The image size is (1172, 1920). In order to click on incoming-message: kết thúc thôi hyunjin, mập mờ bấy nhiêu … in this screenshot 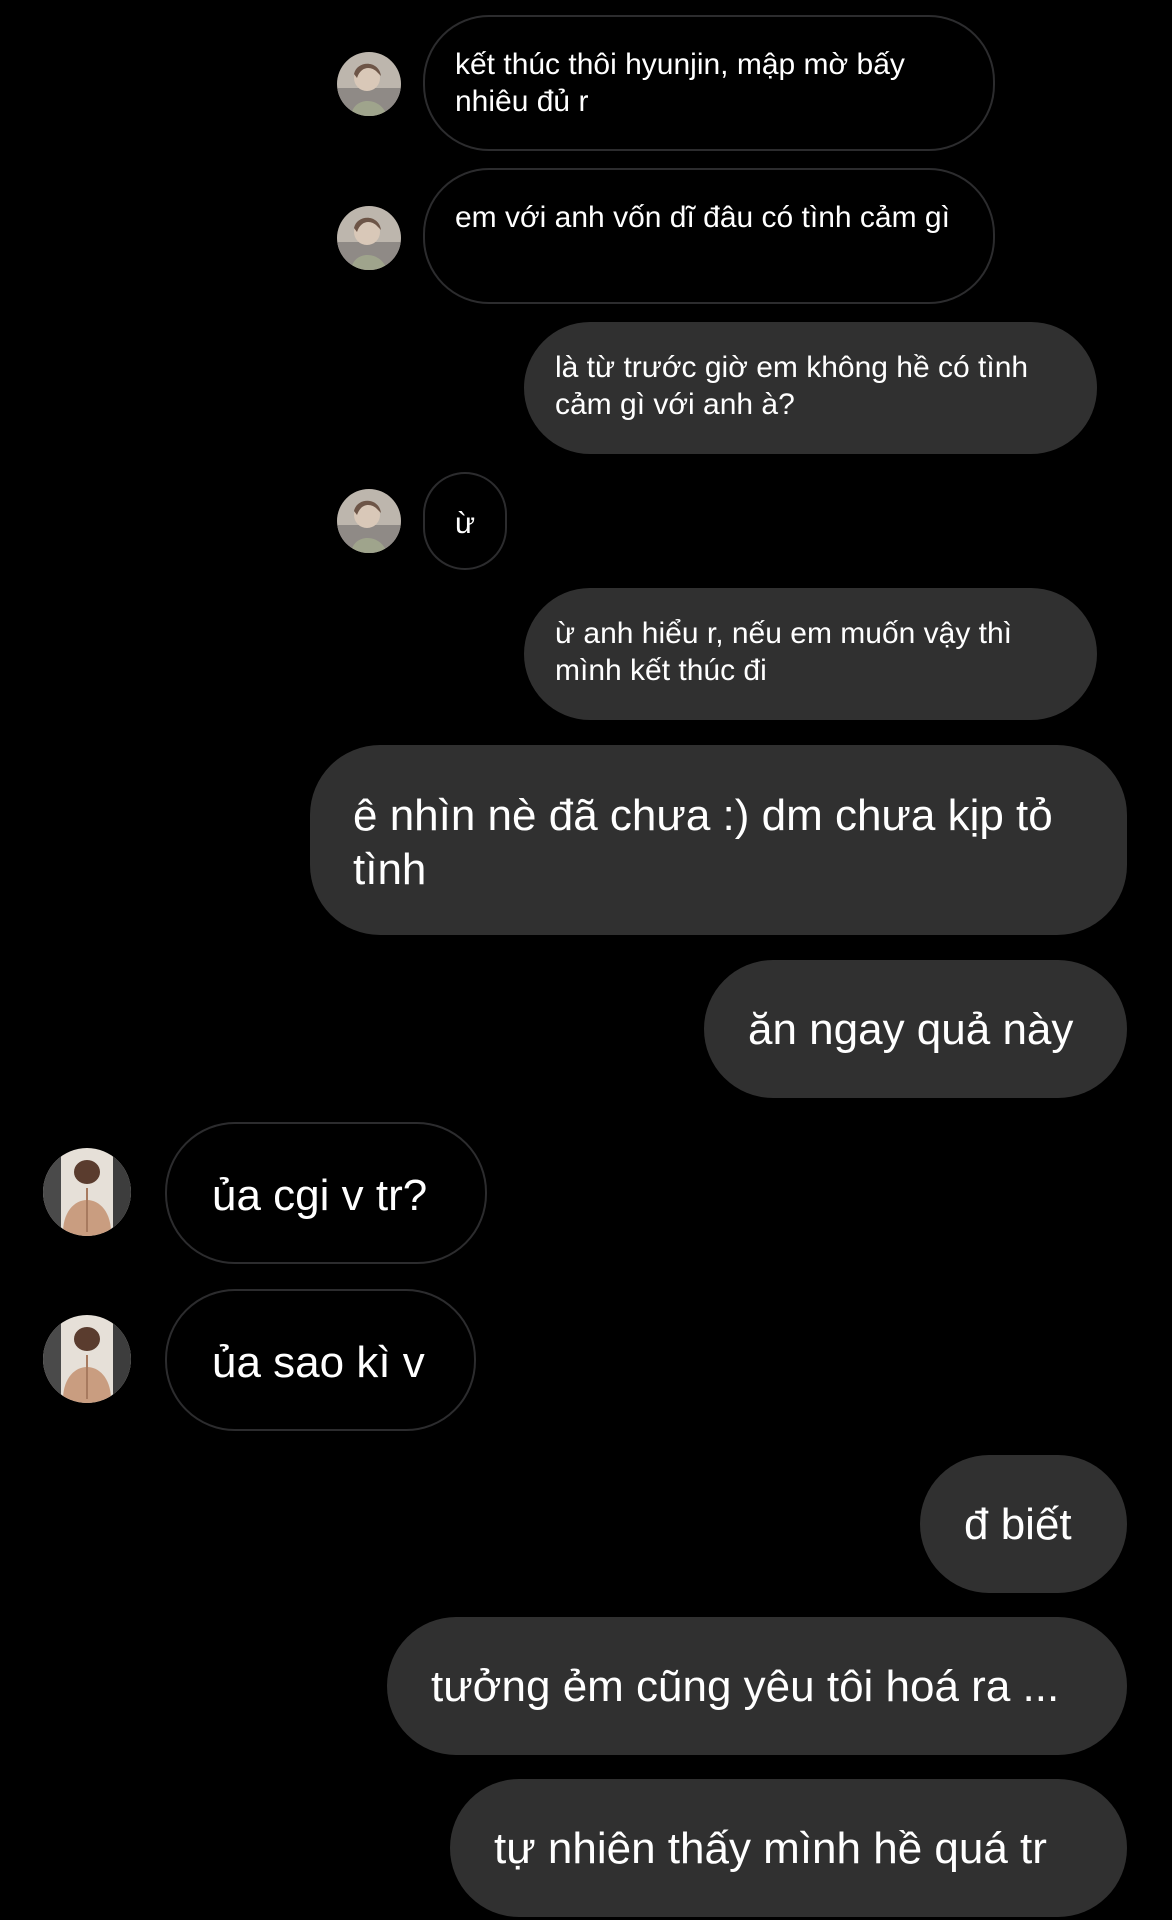, I will do `click(709, 83)`.